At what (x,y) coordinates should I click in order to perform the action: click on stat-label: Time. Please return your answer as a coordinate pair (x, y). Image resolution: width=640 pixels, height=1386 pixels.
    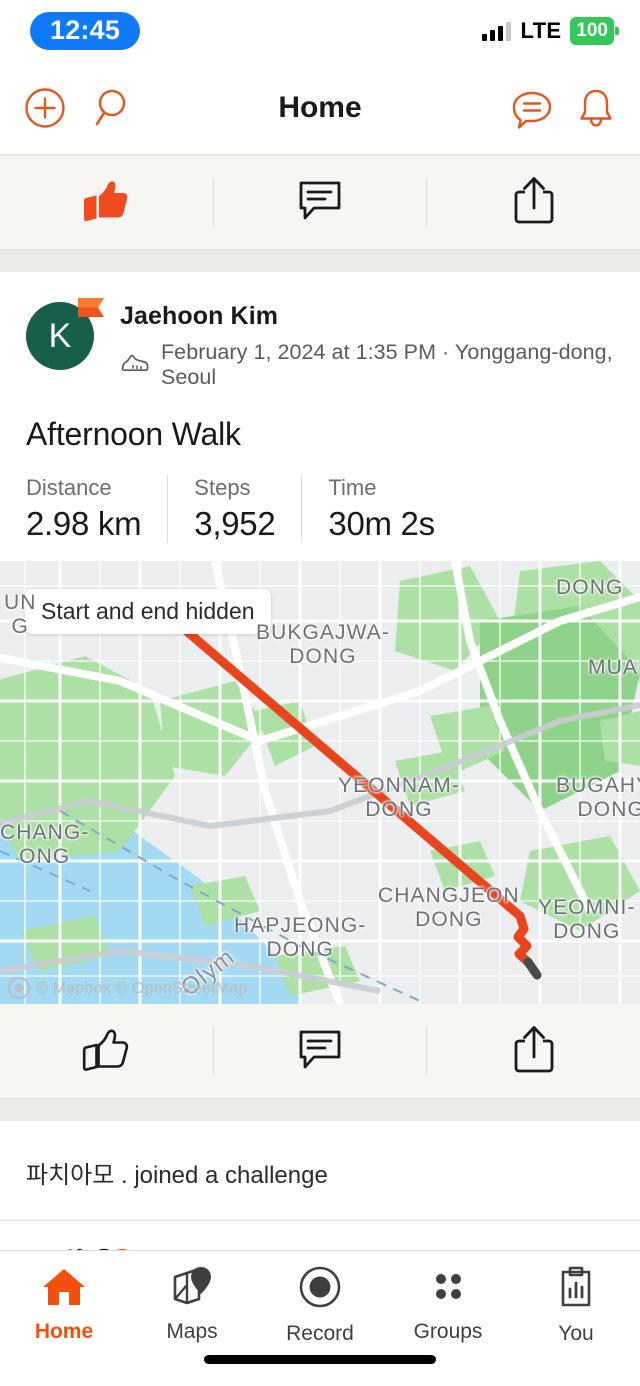
    Looking at the image, I should click on (352, 487).